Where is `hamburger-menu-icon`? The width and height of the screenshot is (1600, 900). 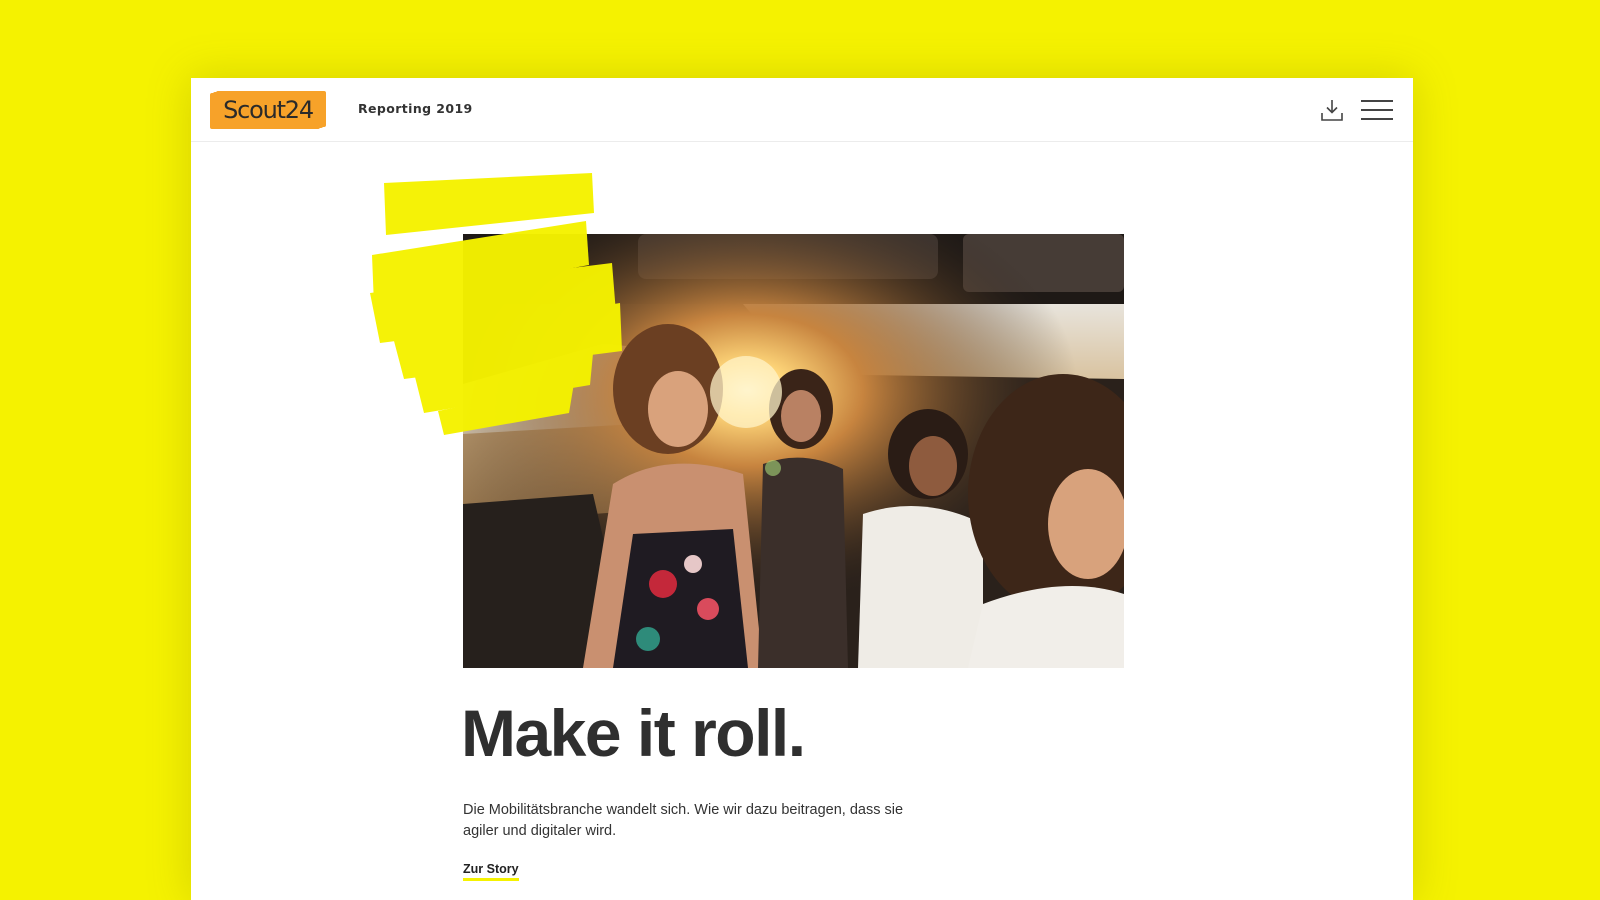 hamburger-menu-icon is located at coordinates (1377, 101).